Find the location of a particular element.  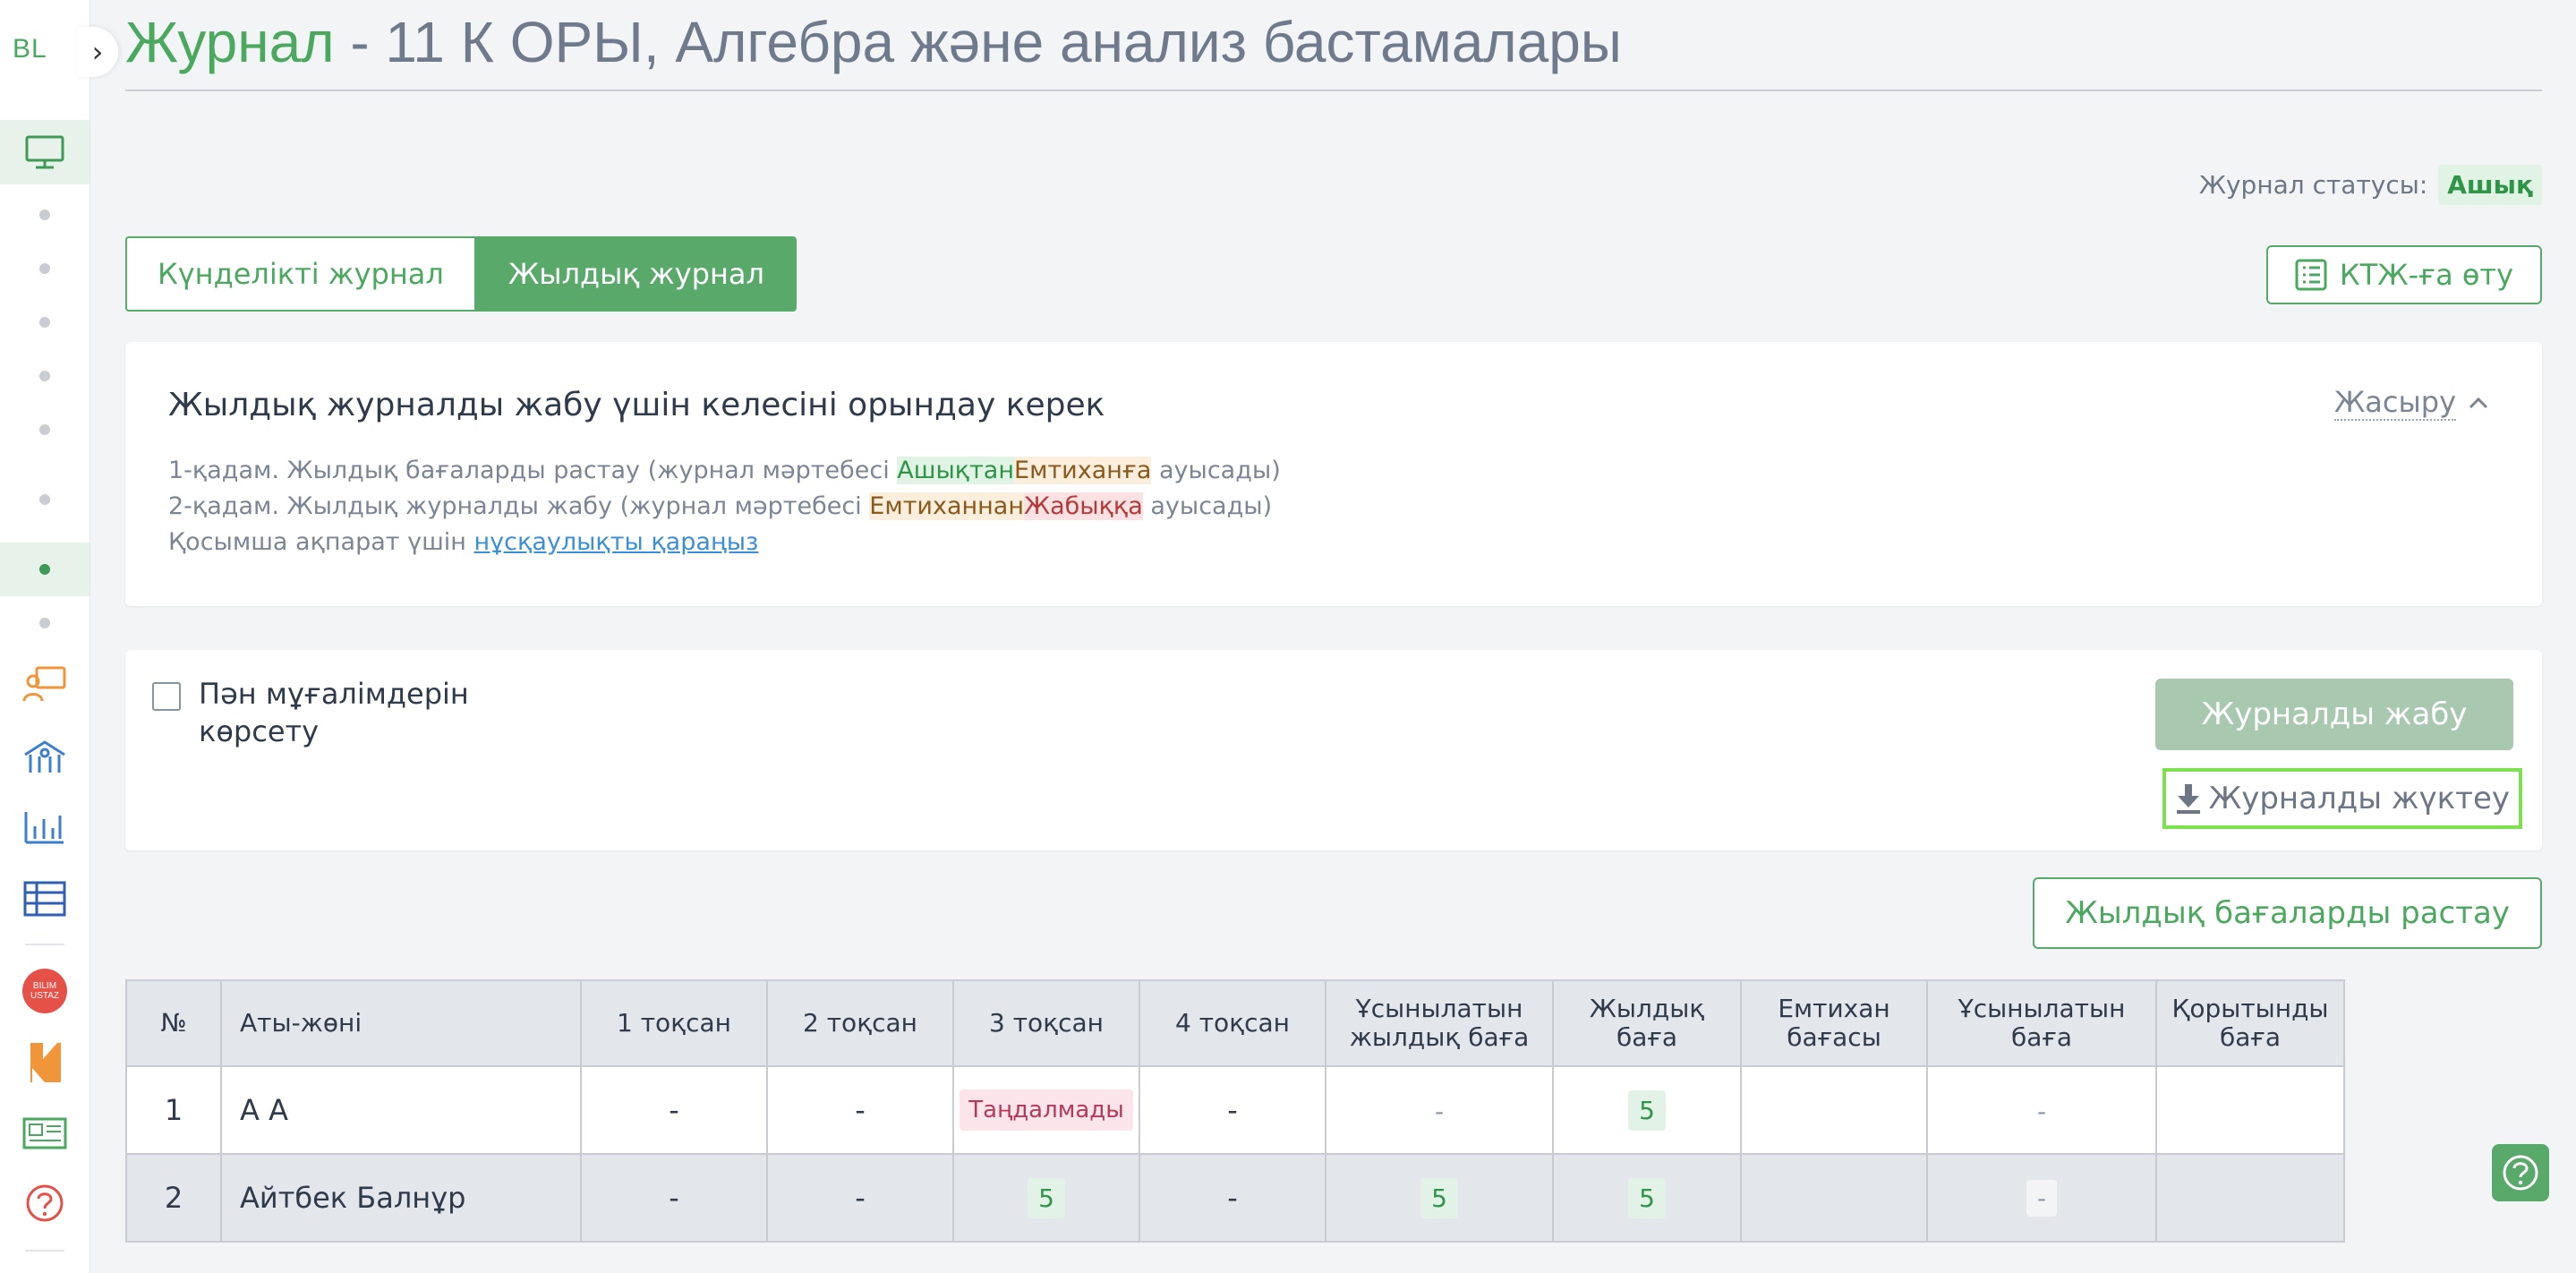

grade-recommended-yearly: 5 is located at coordinates (1439, 1198).